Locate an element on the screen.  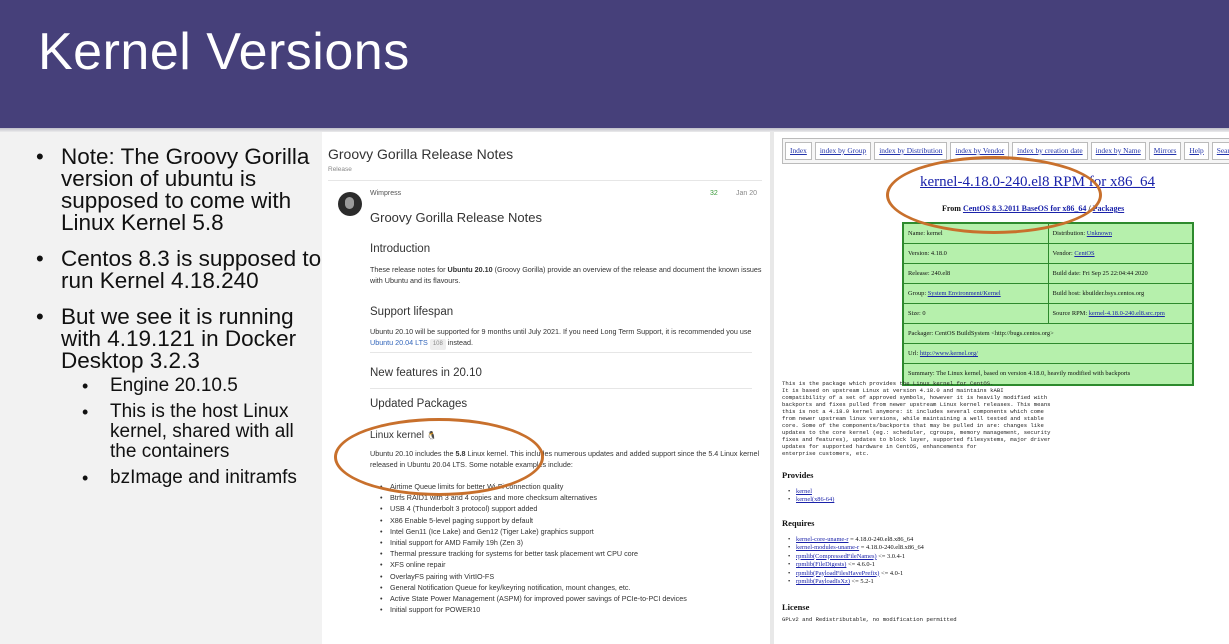
rpm-version: Version: 4.18.0 is located at coordinates (976, 253).